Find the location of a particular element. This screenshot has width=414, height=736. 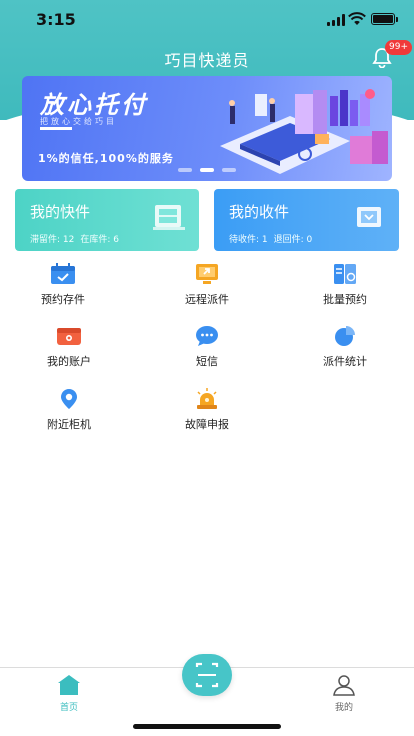

grid-label: 我的账户 is located at coordinates (69, 361).